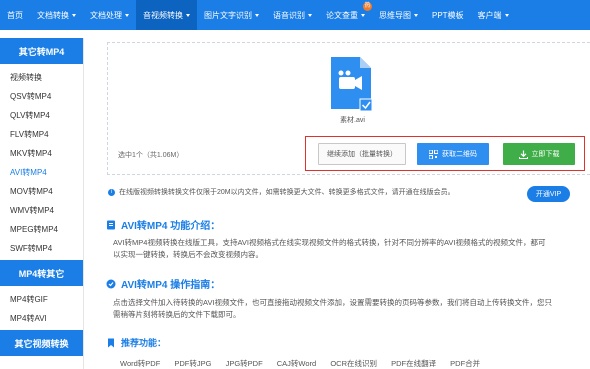  What do you see at coordinates (53, 15) in the screenshot?
I see `nav-doc-convert-label: 文档转换` at bounding box center [53, 15].